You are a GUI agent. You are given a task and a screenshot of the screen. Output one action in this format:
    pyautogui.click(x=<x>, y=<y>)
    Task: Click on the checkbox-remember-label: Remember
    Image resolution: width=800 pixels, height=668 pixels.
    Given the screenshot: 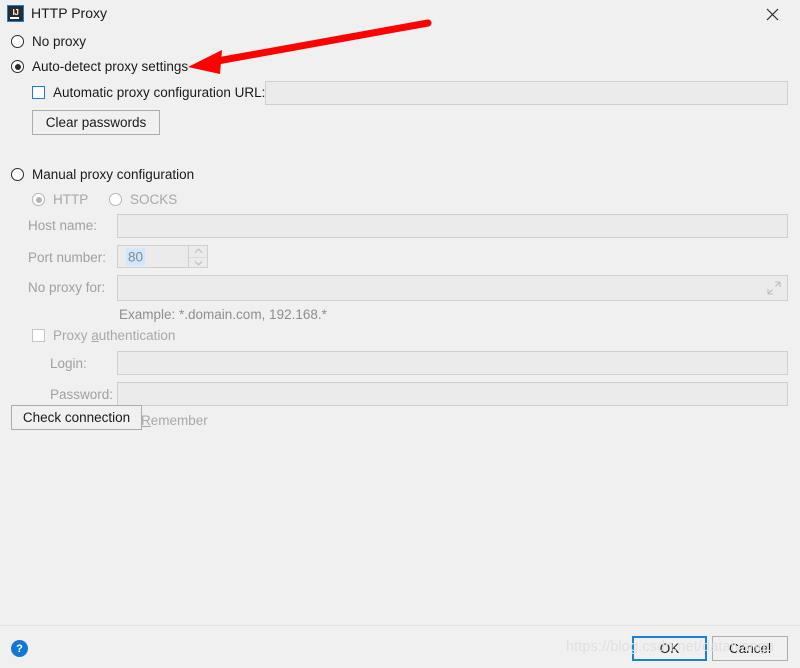 What is the action you would take?
    pyautogui.click(x=174, y=420)
    